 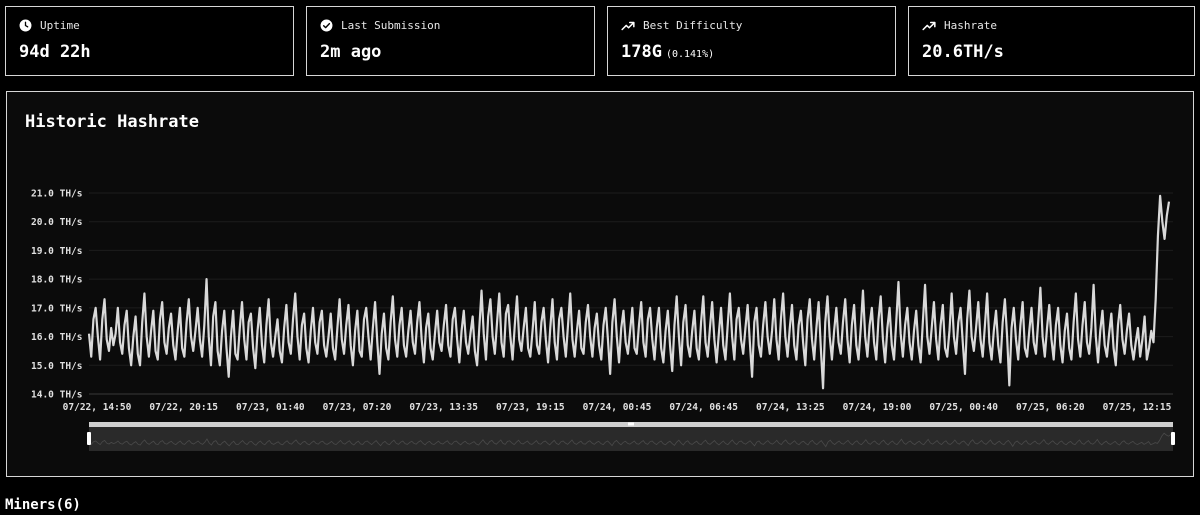 What do you see at coordinates (60, 25) in the screenshot?
I see `stat-label: Uptime` at bounding box center [60, 25].